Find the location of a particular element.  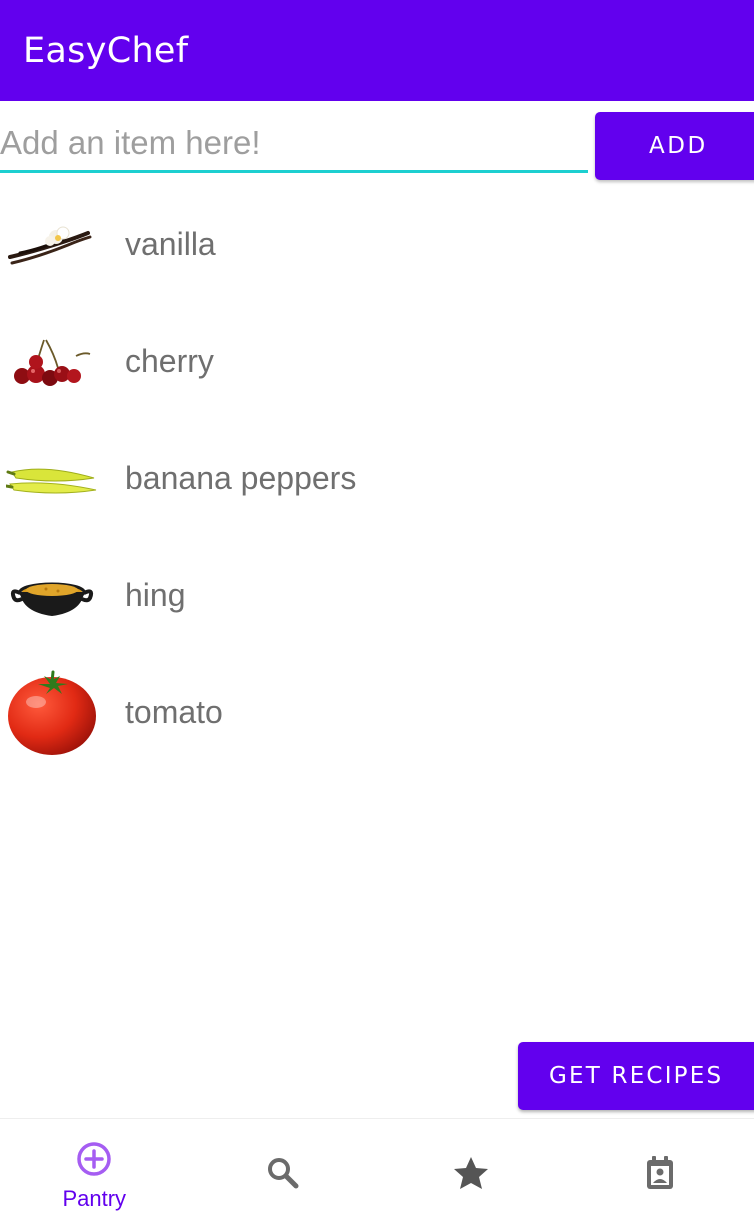

app-title: EasyChef is located at coordinates (106, 50).